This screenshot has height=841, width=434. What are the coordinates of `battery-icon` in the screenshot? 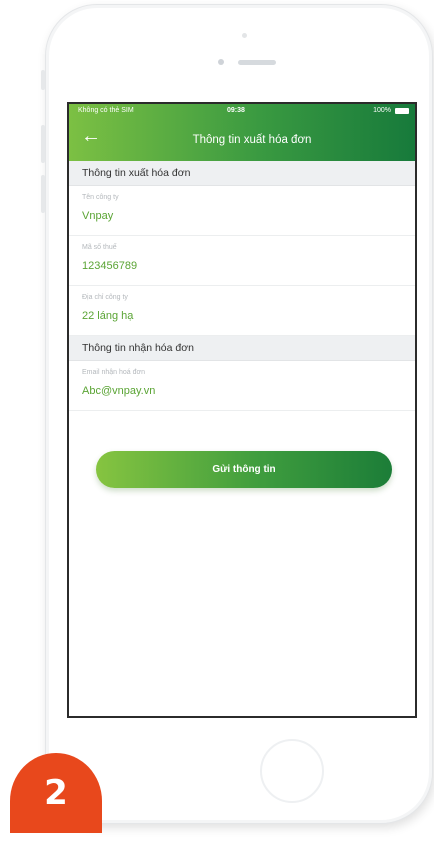 It's located at (402, 111).